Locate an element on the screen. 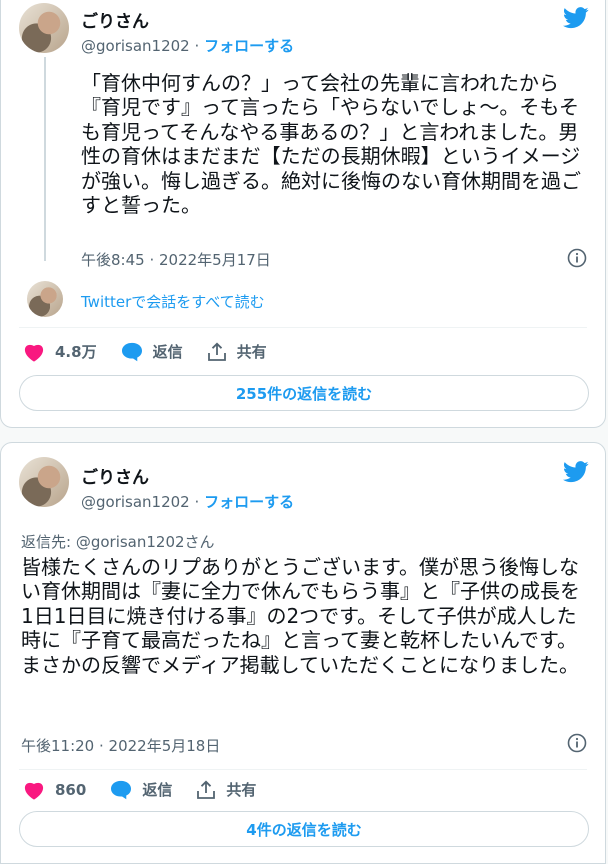  read-thread-link: Twitterで会話をすべて読む is located at coordinates (173, 301).